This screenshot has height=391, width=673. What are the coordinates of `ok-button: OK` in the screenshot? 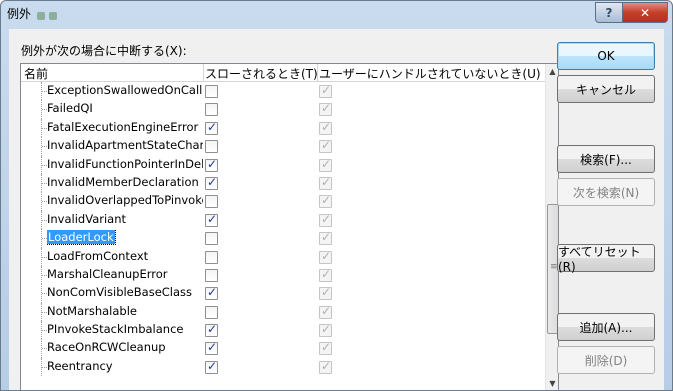 It's located at (606, 56).